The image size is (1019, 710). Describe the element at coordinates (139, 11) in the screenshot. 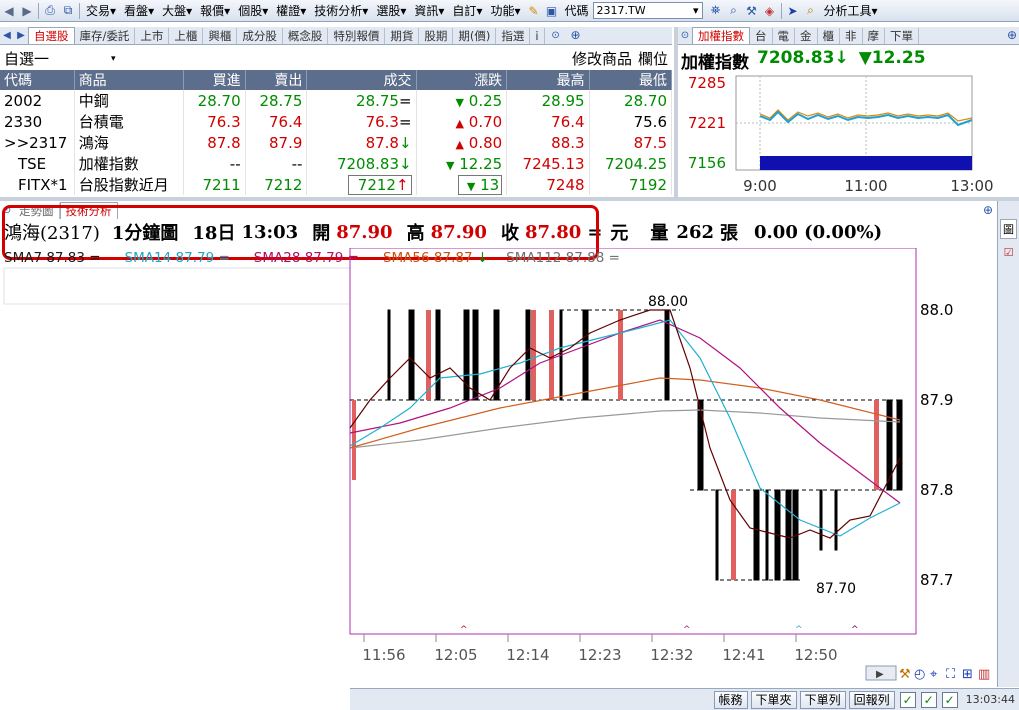

I see `menu-view: 看盤 ▾` at that location.